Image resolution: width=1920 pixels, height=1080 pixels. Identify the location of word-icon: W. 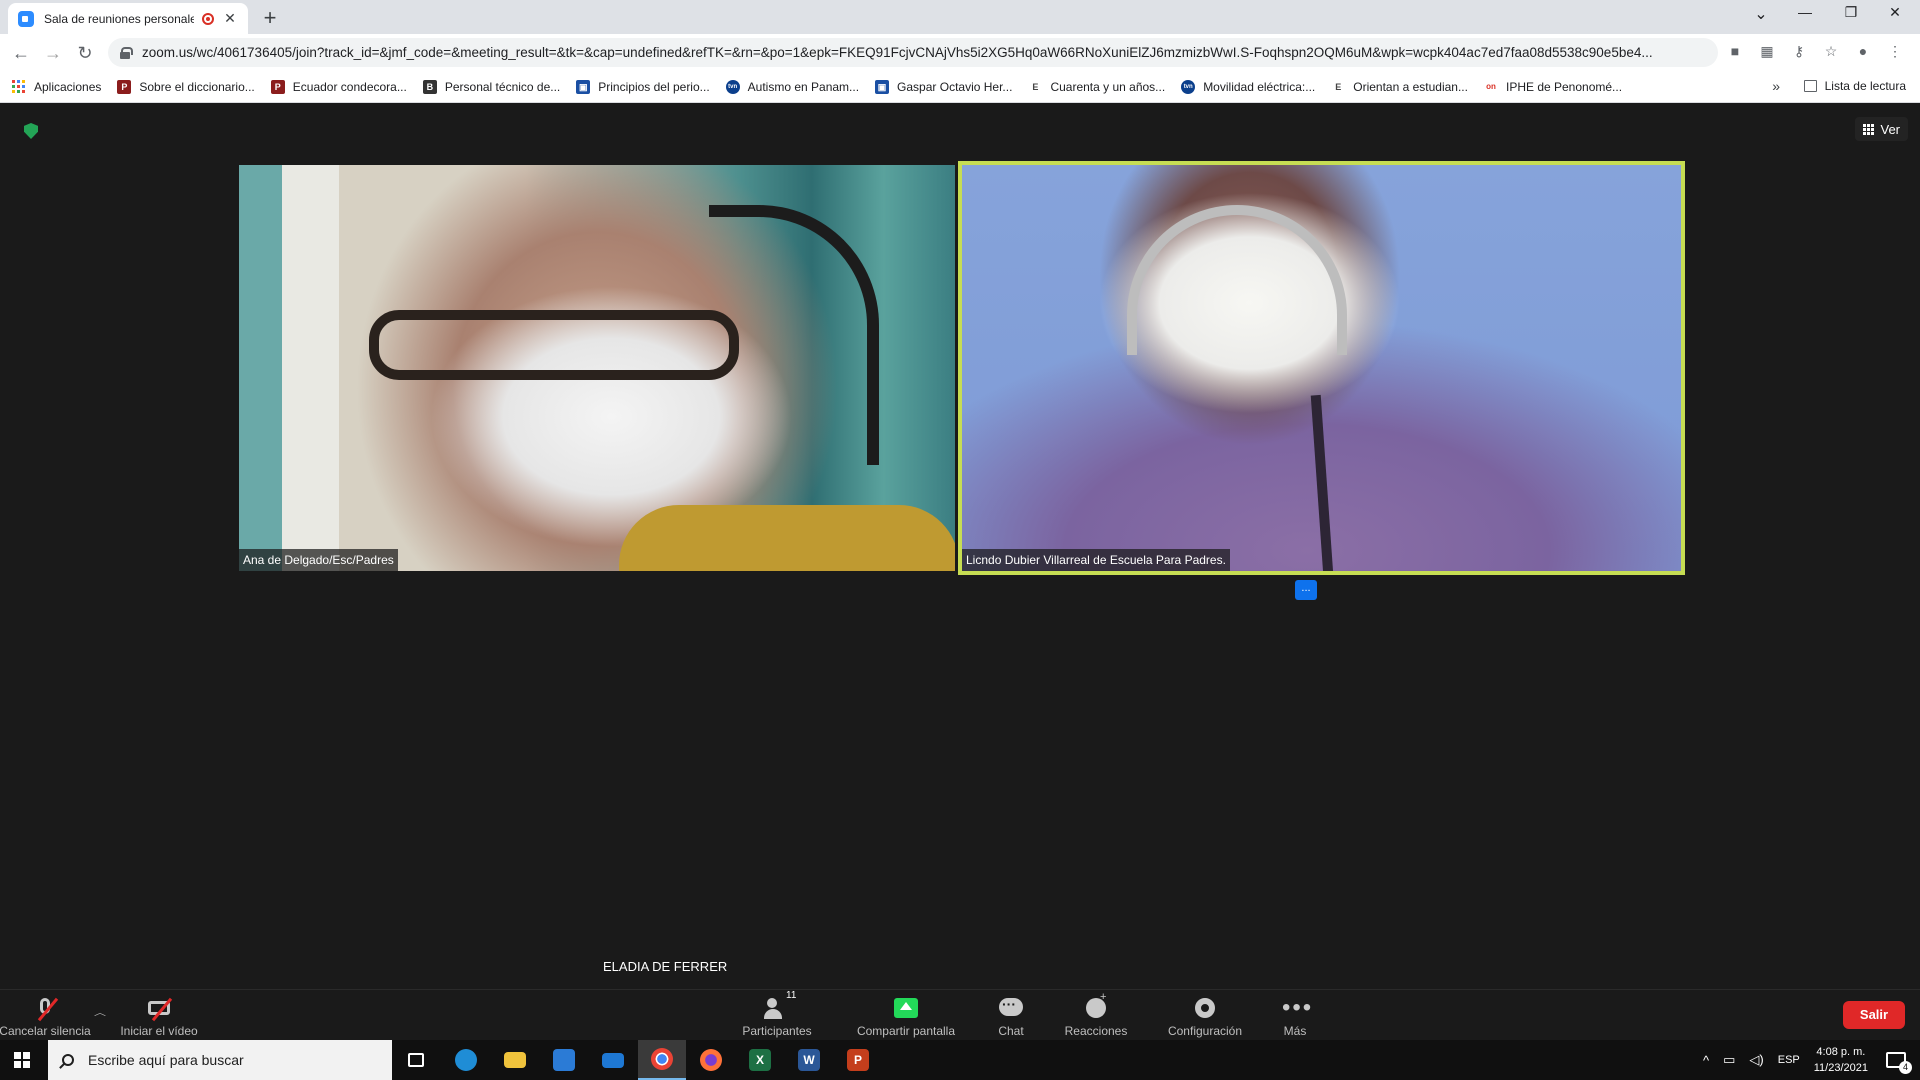
(809, 1060).